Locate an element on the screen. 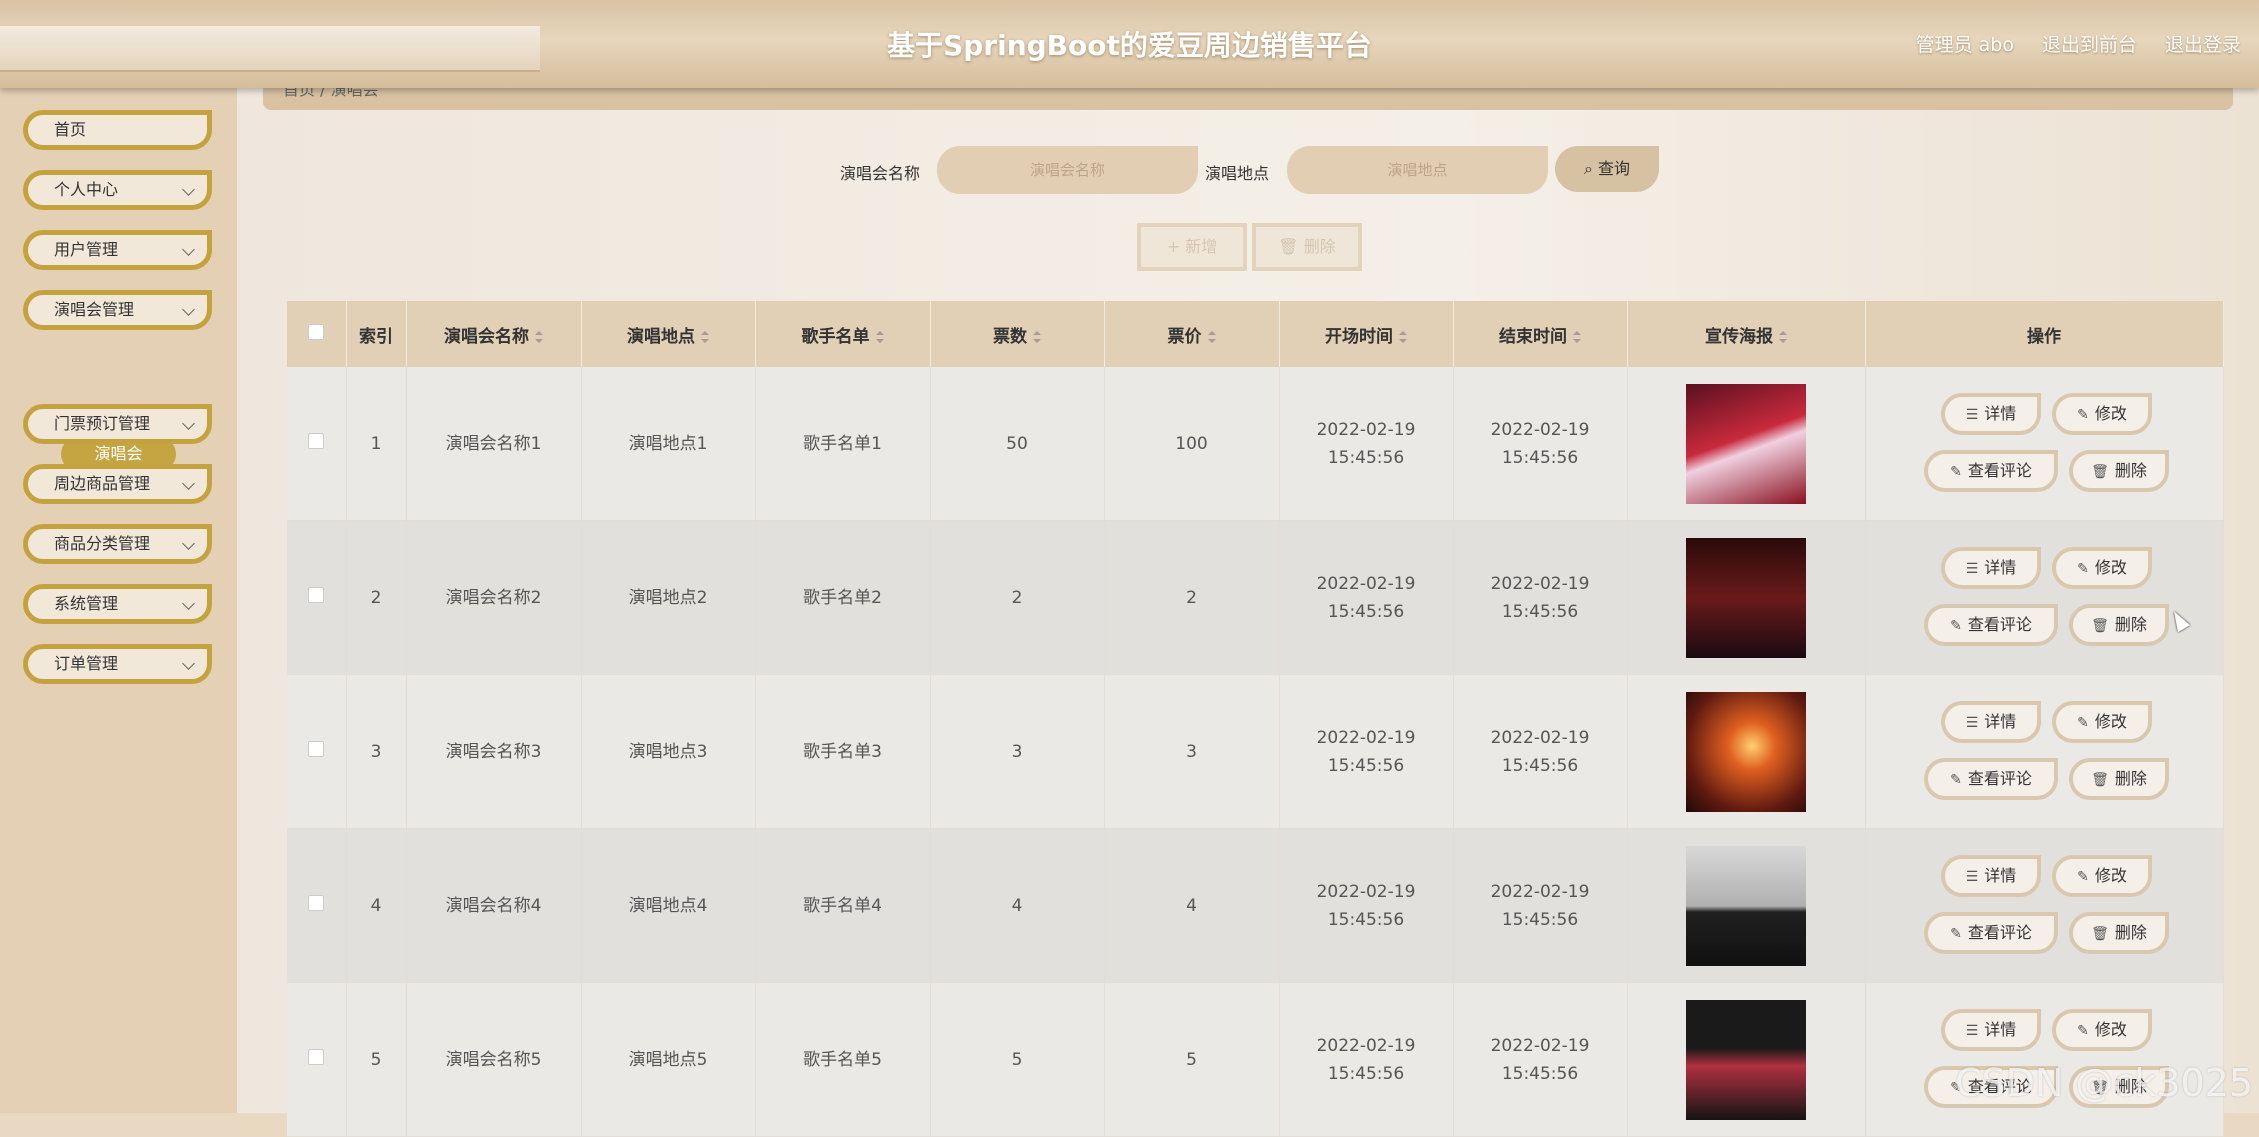 The width and height of the screenshot is (2259, 1137). col-place: 演唱地点 is located at coordinates (668, 334).